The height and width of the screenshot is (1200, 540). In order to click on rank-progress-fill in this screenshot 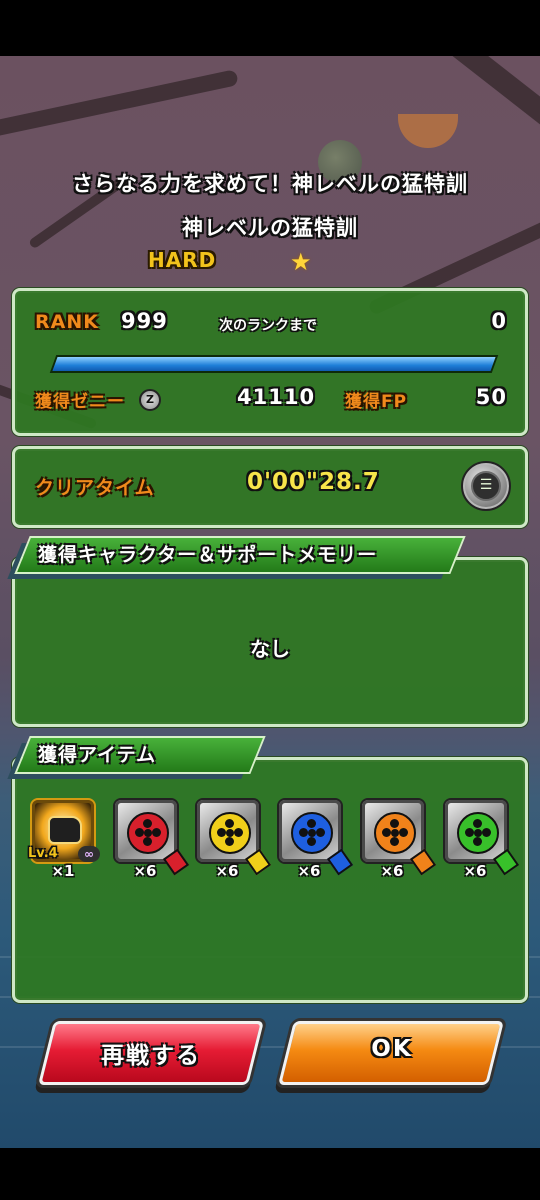, I will do `click(274, 364)`.